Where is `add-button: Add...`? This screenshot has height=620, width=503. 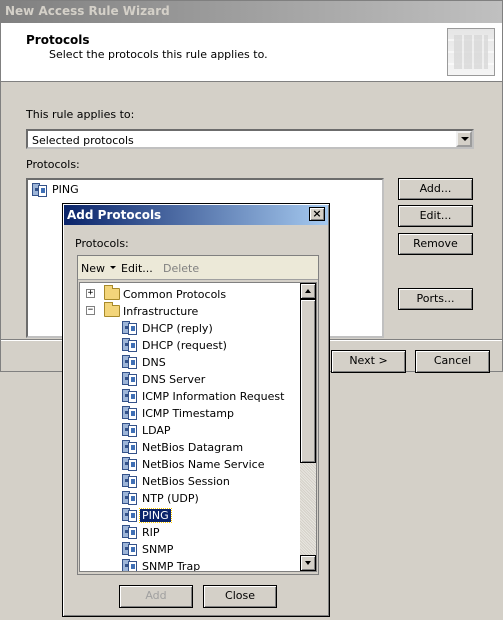
add-button: Add... is located at coordinates (435, 189).